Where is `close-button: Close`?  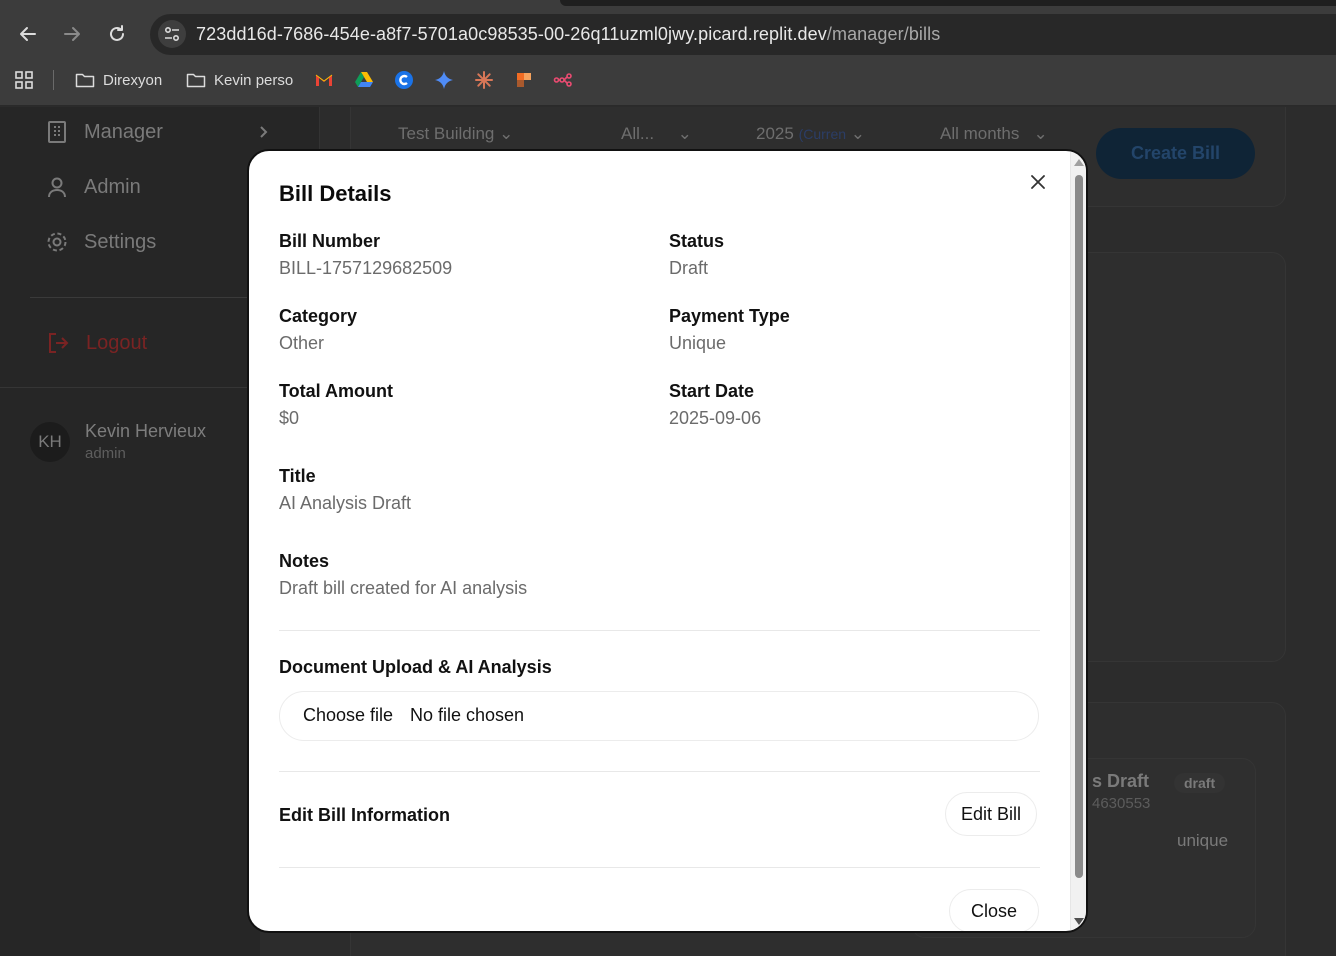
close-button: Close is located at coordinates (994, 910).